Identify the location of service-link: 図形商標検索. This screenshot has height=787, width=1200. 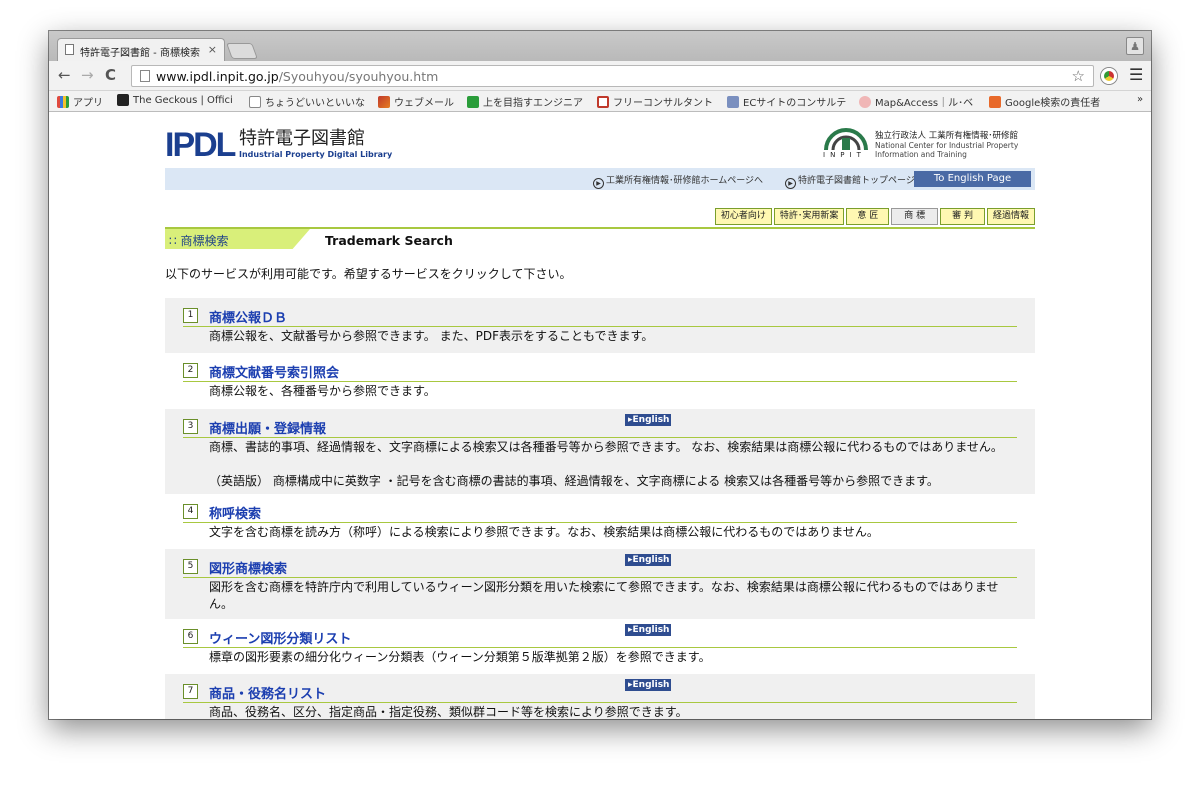
(248, 567).